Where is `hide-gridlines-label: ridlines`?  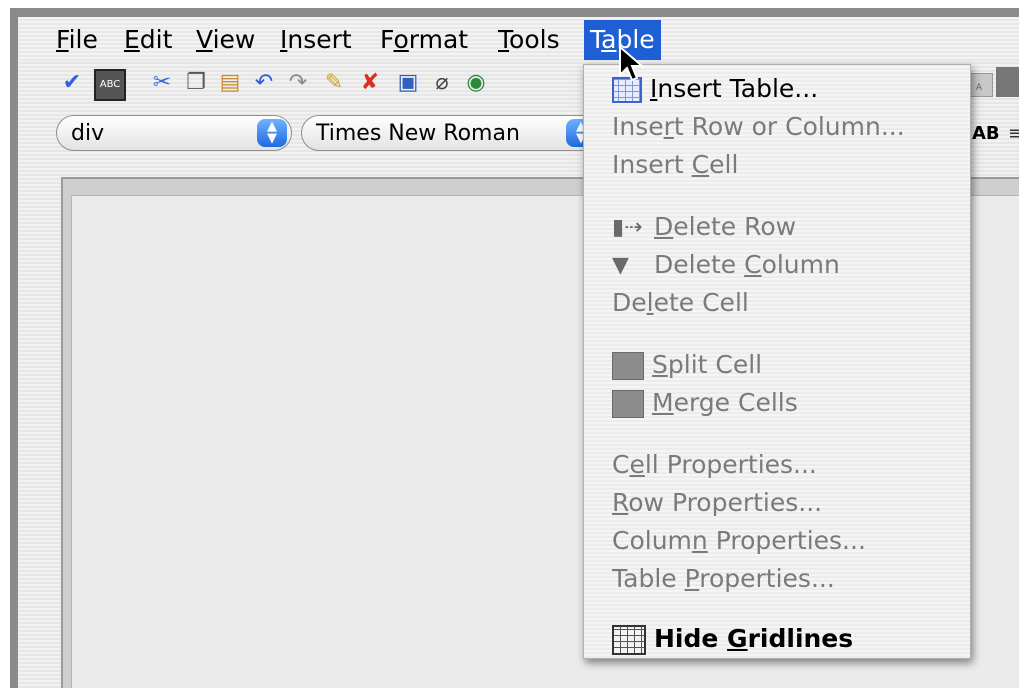 hide-gridlines-label: ridlines is located at coordinates (800, 638).